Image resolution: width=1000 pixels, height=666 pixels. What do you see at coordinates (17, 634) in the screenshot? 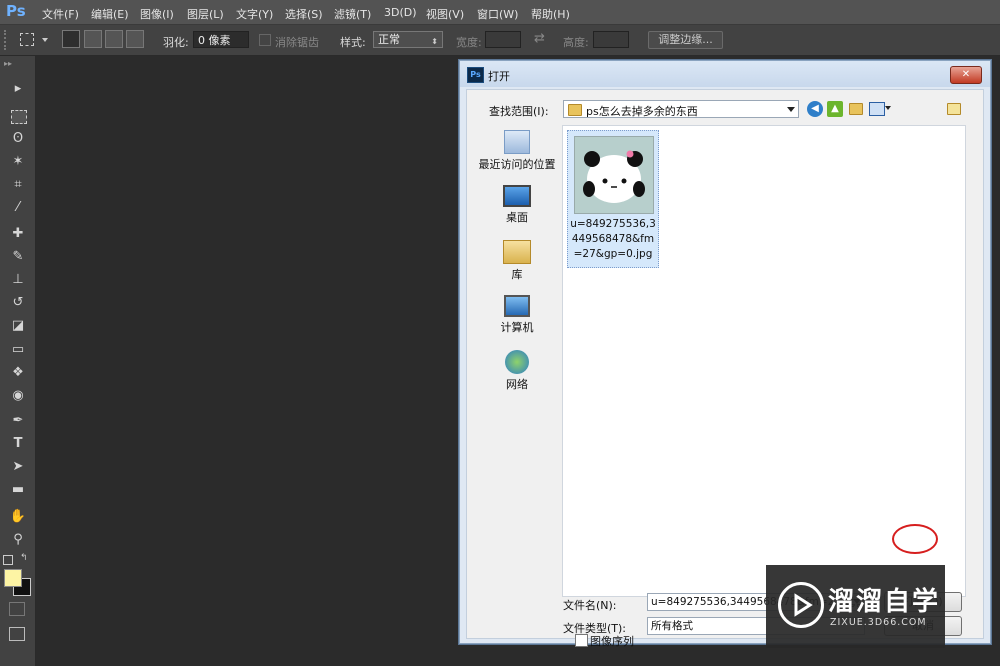
I see `screen-mode-icon` at bounding box center [17, 634].